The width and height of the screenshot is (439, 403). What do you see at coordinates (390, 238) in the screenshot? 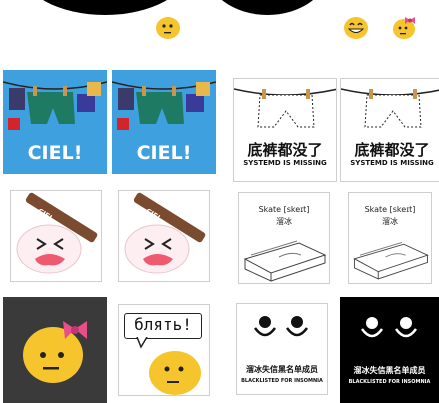
I see `skate-sofa-sticker-2: Skate [skeɪt] 溜冰` at bounding box center [390, 238].